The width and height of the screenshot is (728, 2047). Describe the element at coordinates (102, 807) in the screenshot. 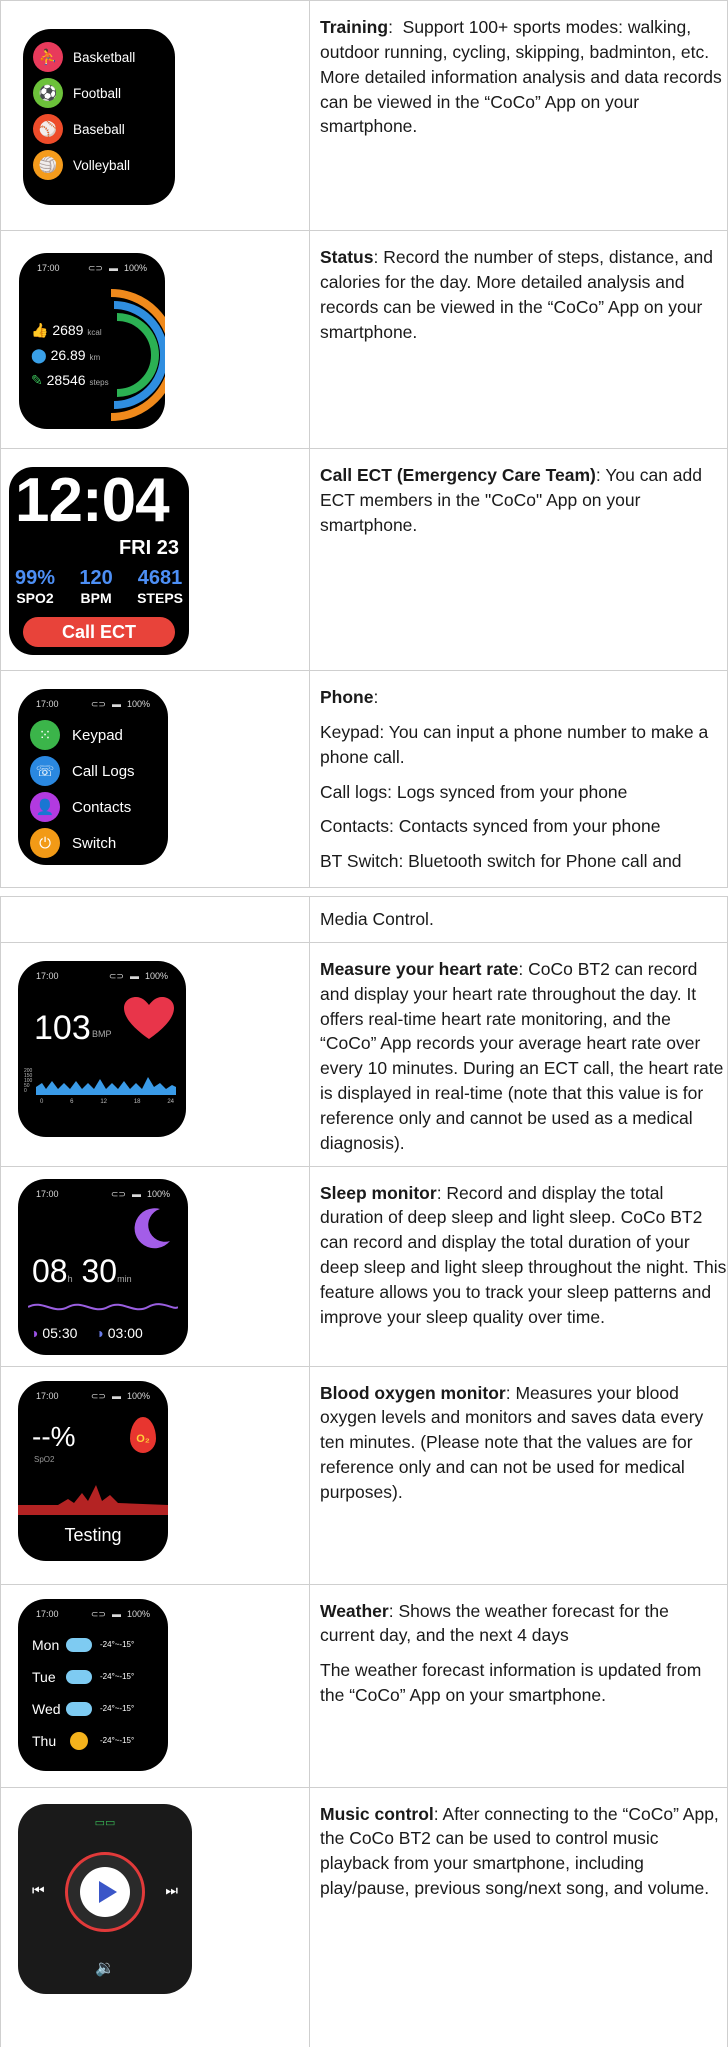

I see `menu-label: Contacts` at that location.